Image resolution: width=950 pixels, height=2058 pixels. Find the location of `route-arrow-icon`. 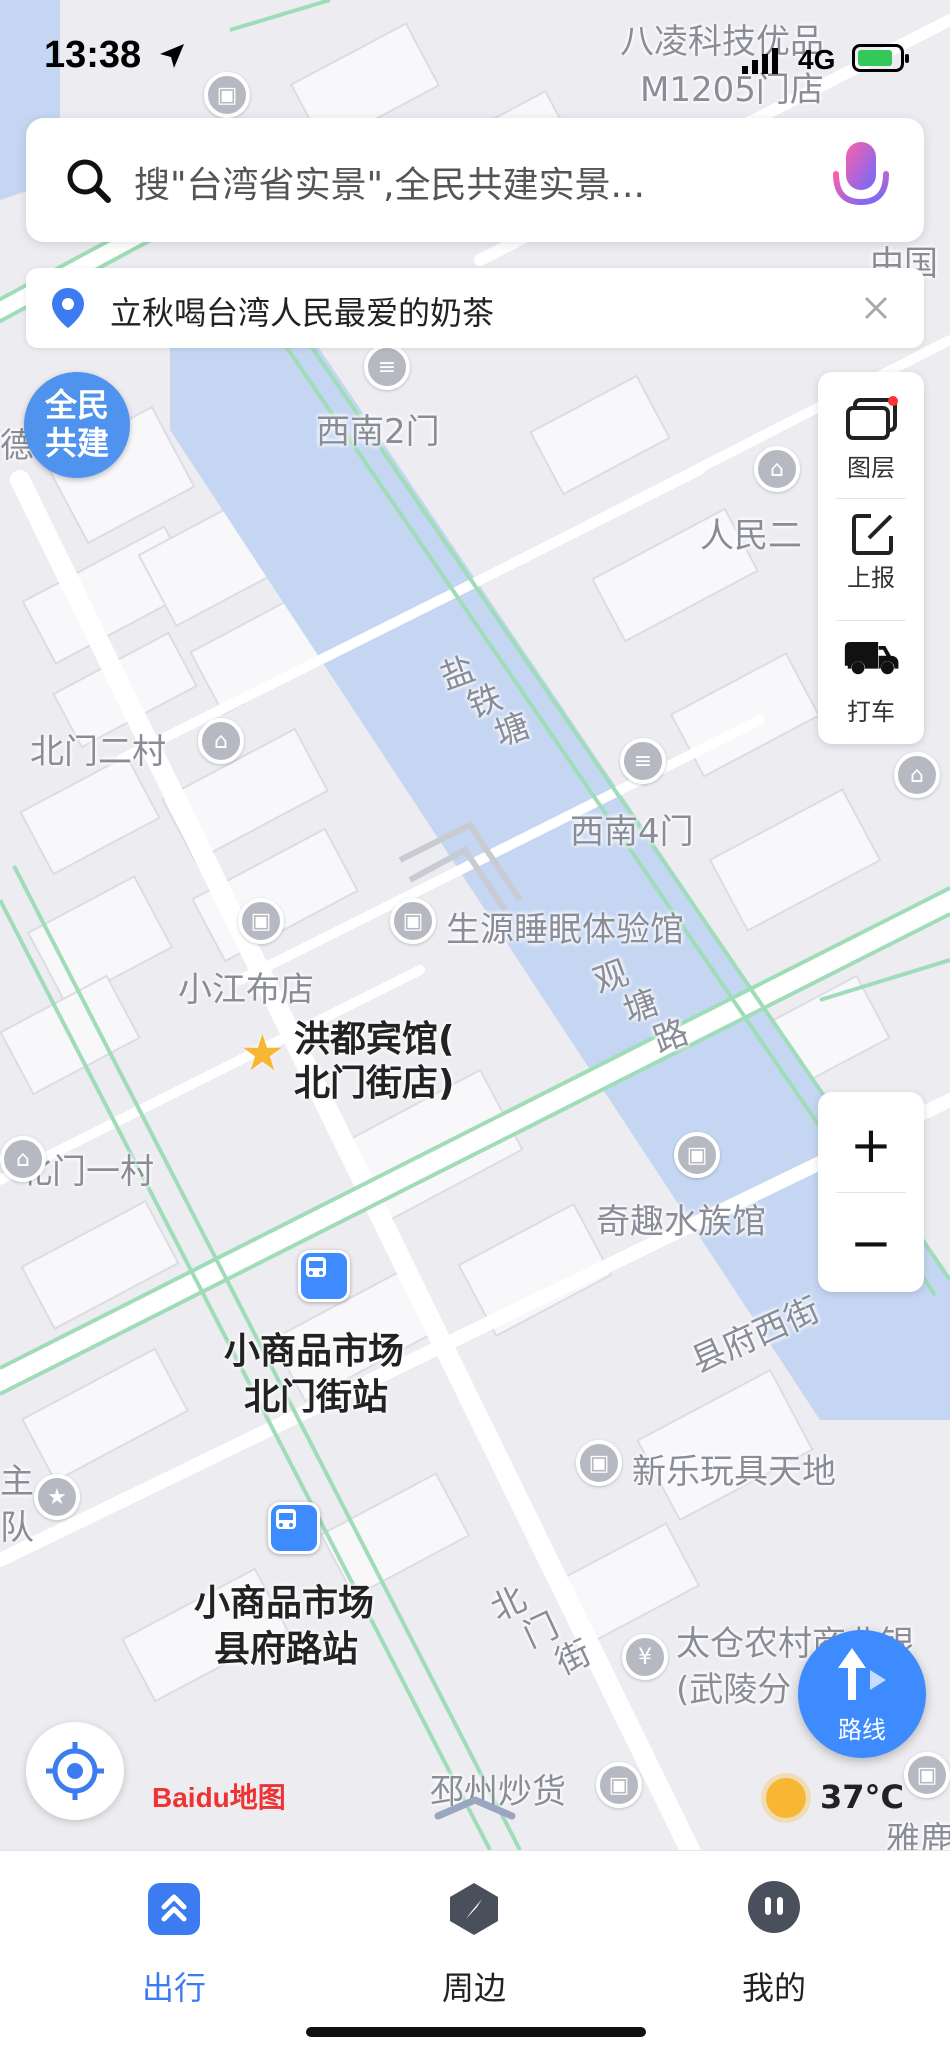

route-arrow-icon is located at coordinates (862, 1674).